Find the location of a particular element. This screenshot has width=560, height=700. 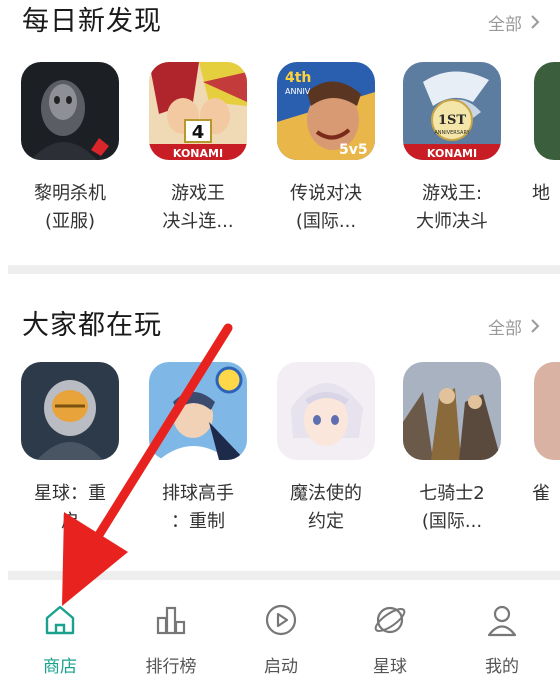

app-item: 地 is located at coordinates (544, 135).